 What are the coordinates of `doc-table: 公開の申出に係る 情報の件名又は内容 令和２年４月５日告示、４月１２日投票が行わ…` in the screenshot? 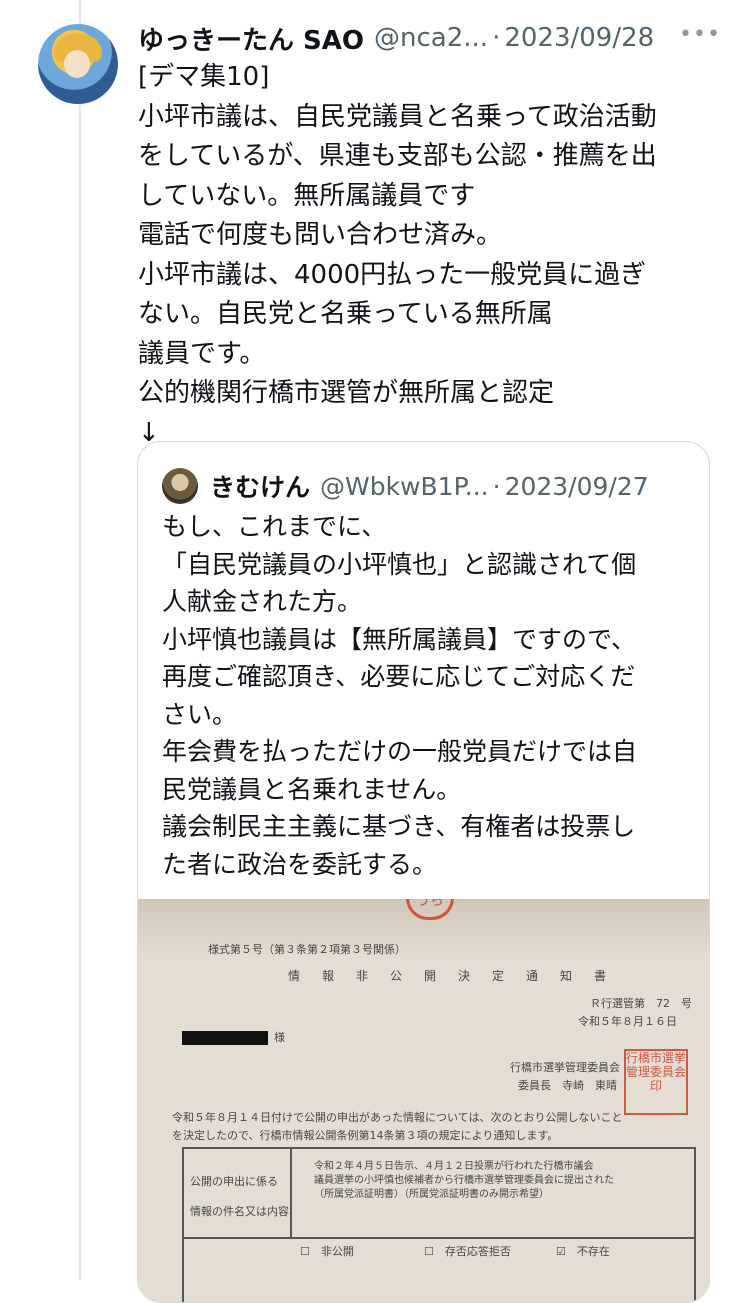 It's located at (439, 1224).